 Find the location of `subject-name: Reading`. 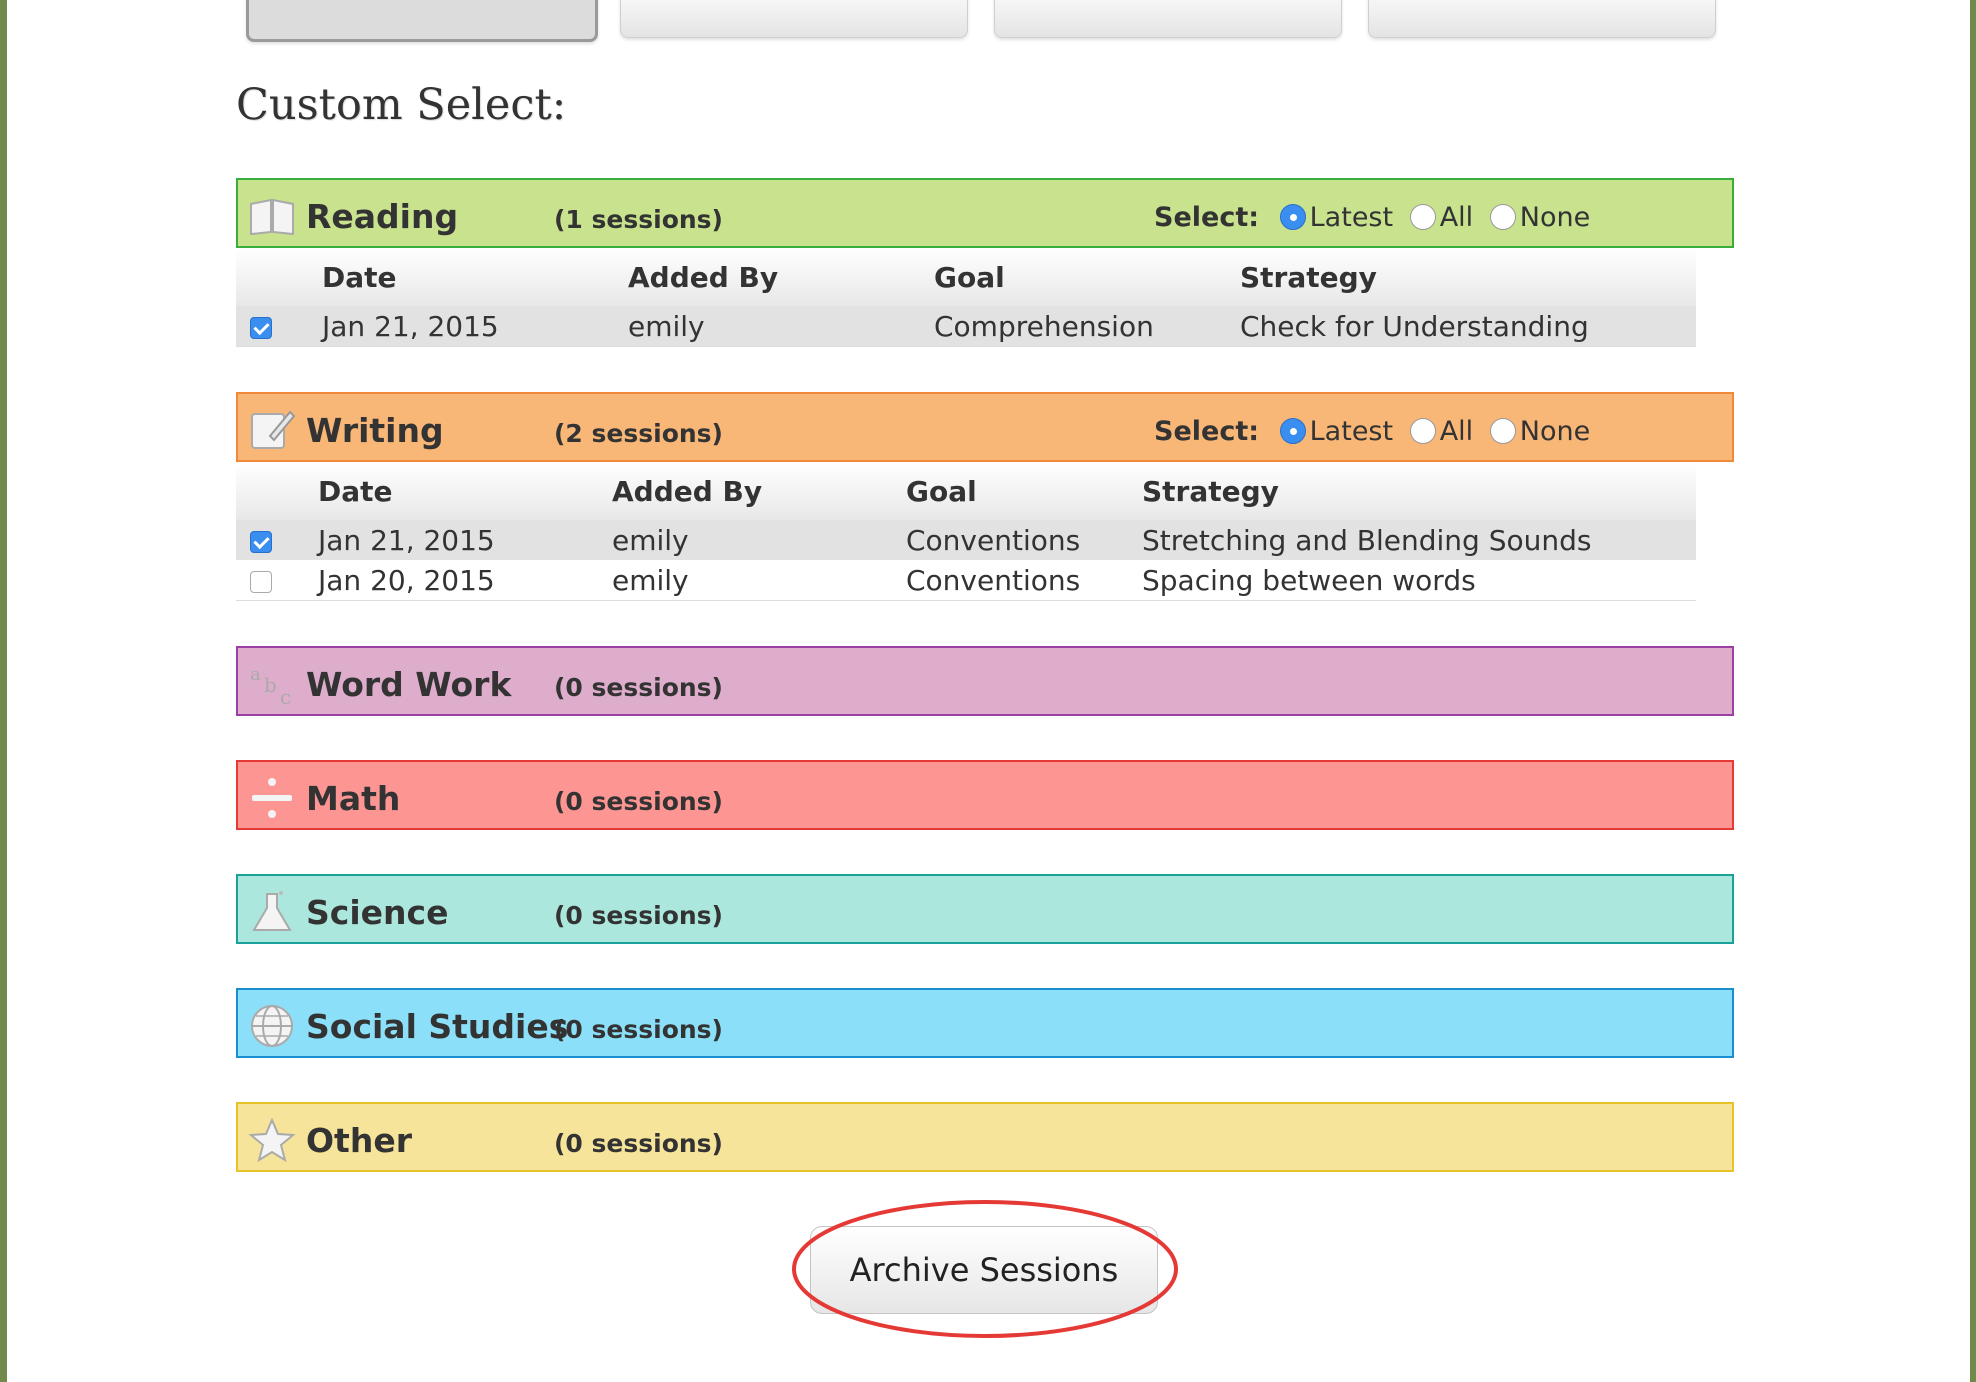

subject-name: Reading is located at coordinates (382, 216).